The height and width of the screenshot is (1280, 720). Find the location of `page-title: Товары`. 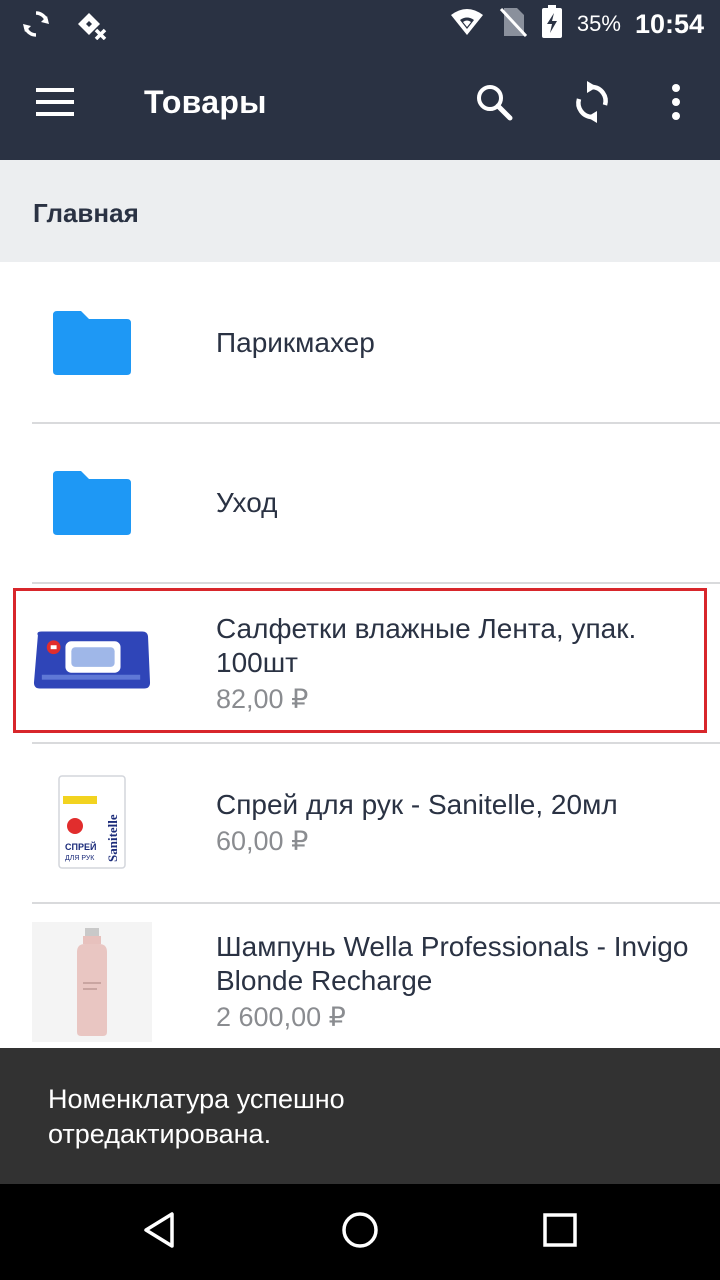

page-title: Товары is located at coordinates (205, 102).